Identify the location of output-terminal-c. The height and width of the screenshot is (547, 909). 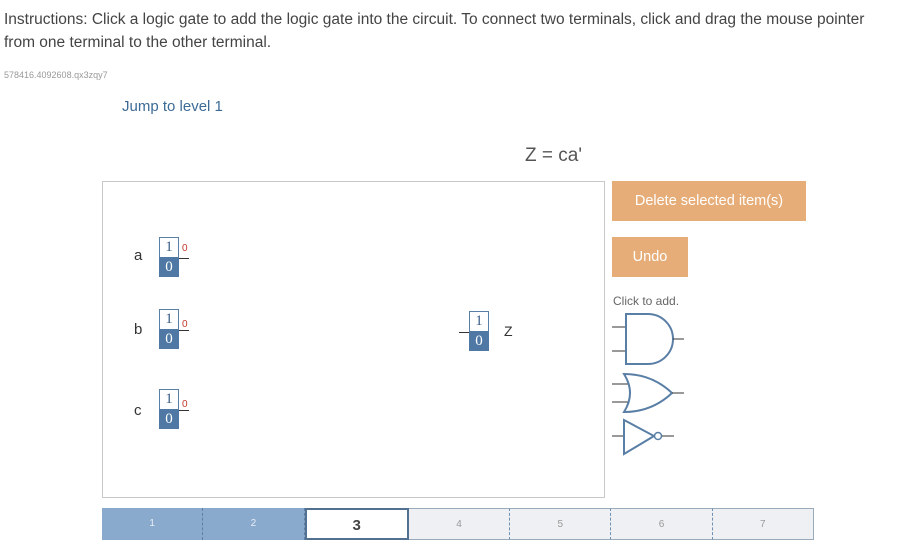
(184, 410).